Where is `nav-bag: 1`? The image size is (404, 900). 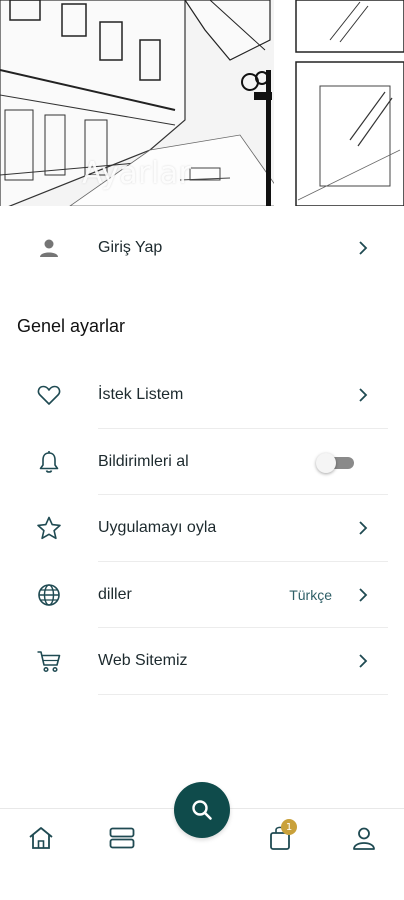 nav-bag: 1 is located at coordinates (281, 836).